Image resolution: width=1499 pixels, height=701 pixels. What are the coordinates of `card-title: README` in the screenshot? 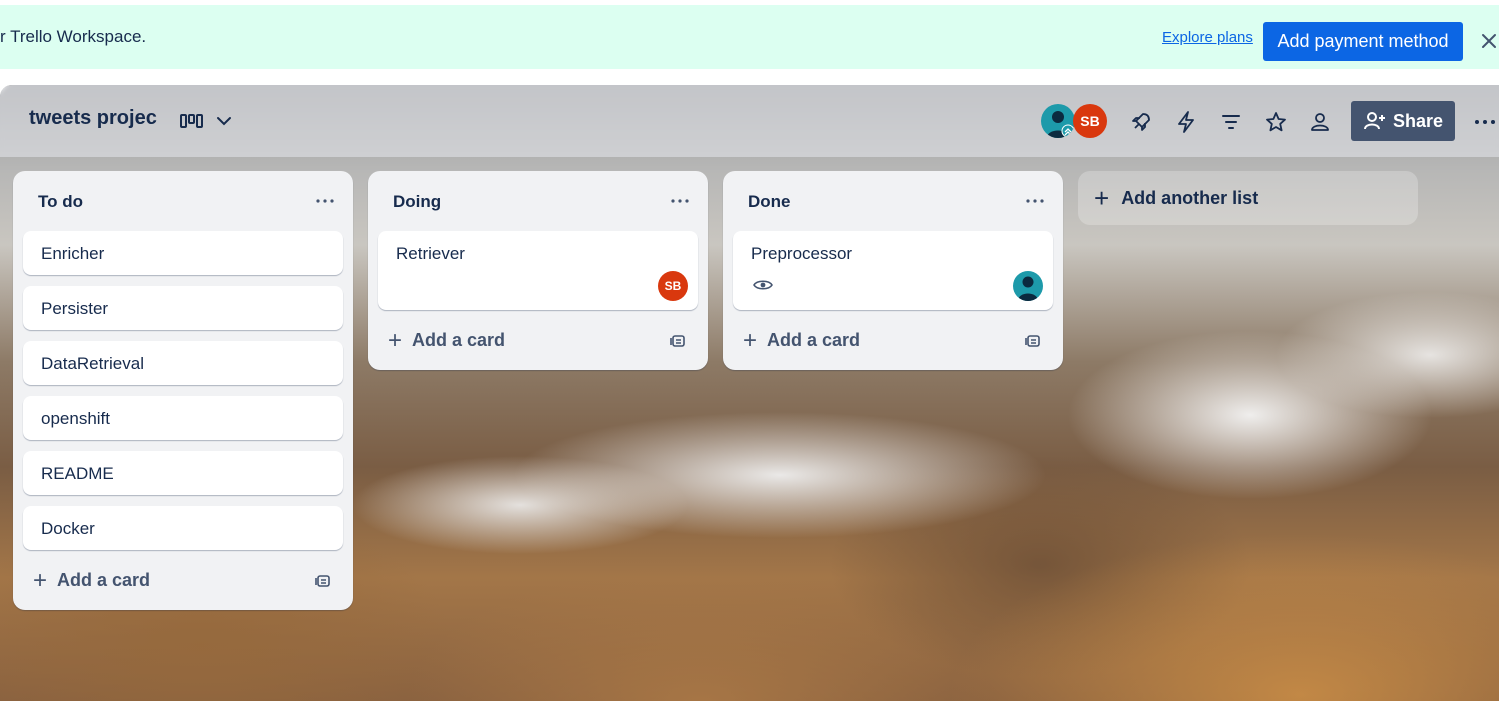 It's located at (77, 473).